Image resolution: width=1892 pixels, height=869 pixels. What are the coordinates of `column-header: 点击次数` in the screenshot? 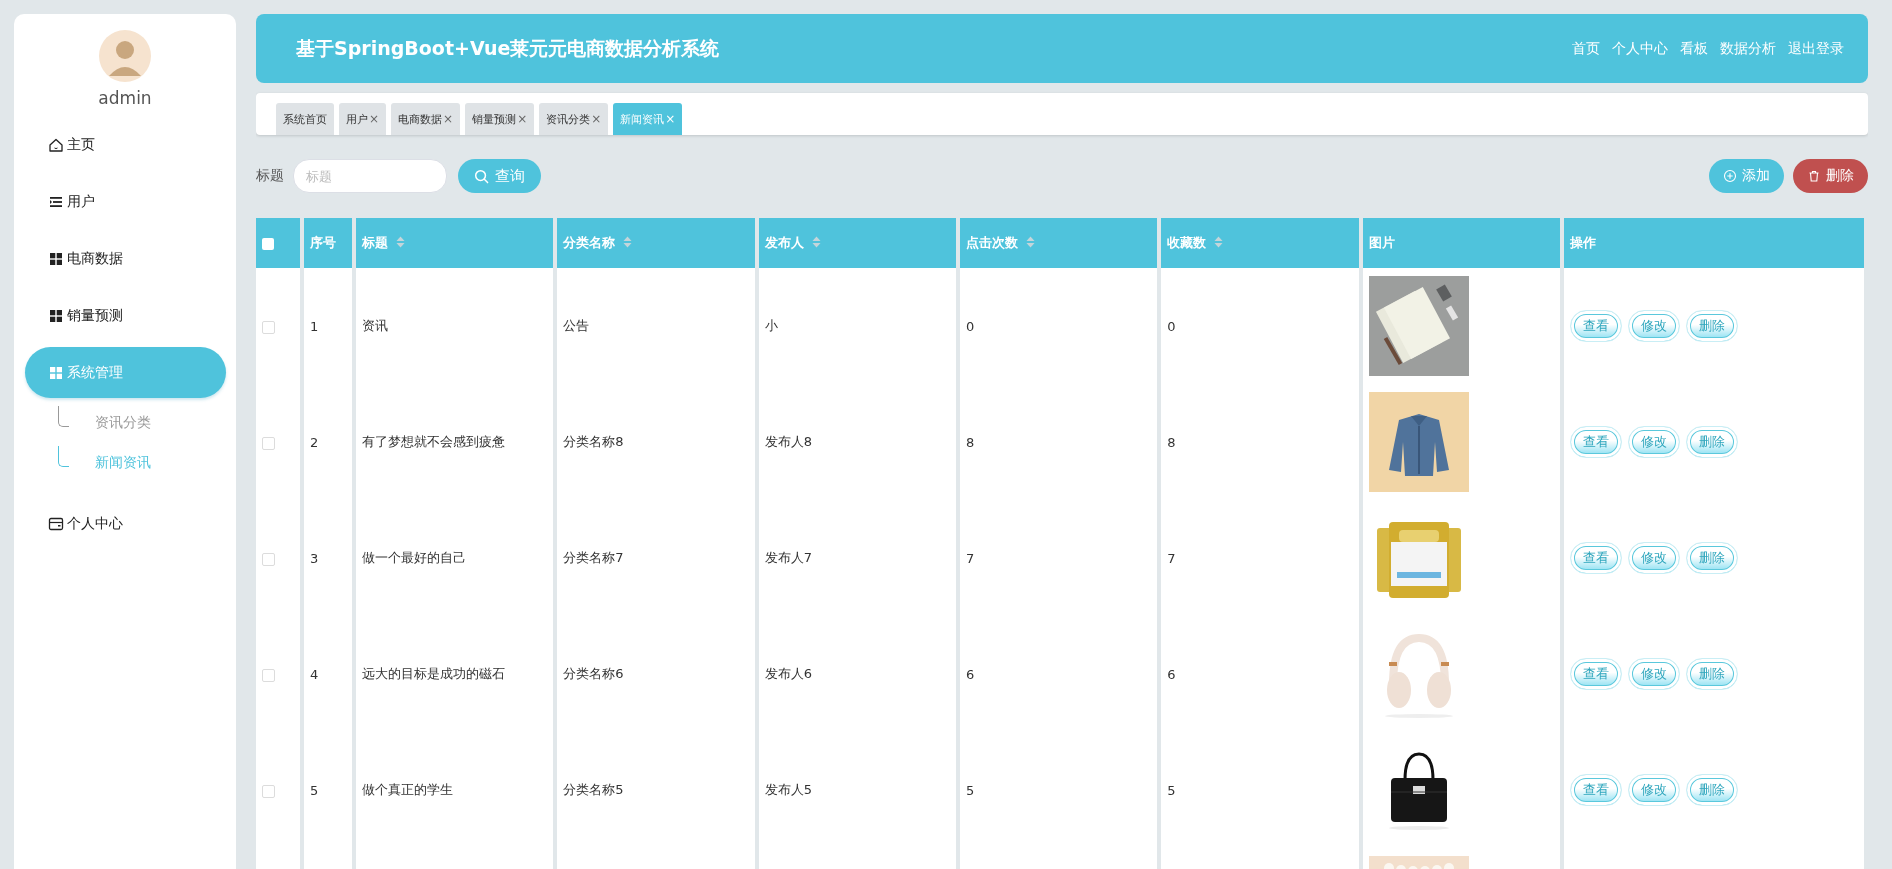 It's located at (1059, 243).